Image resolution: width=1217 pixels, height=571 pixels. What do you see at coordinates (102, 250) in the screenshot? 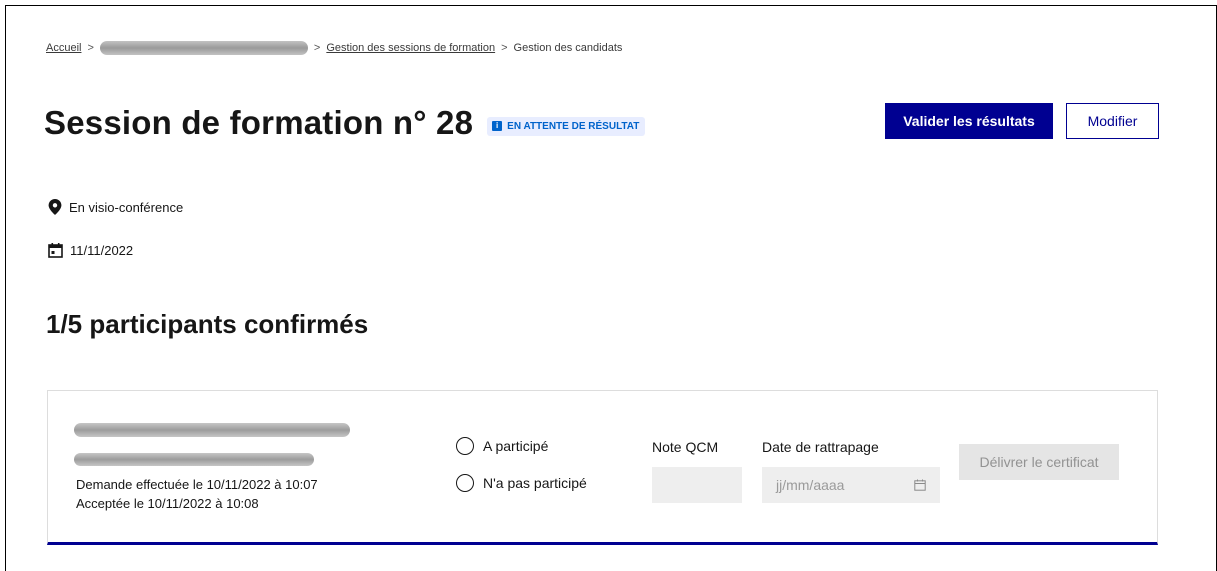
I see `session-date-text: 11/11/2022` at bounding box center [102, 250].